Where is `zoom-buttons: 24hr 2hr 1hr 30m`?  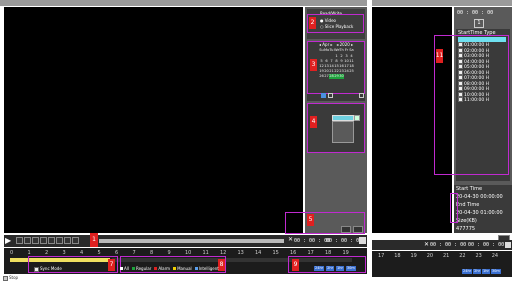 zoom-buttons: 24hr 2hr 1hr 30m is located at coordinates (335, 268).